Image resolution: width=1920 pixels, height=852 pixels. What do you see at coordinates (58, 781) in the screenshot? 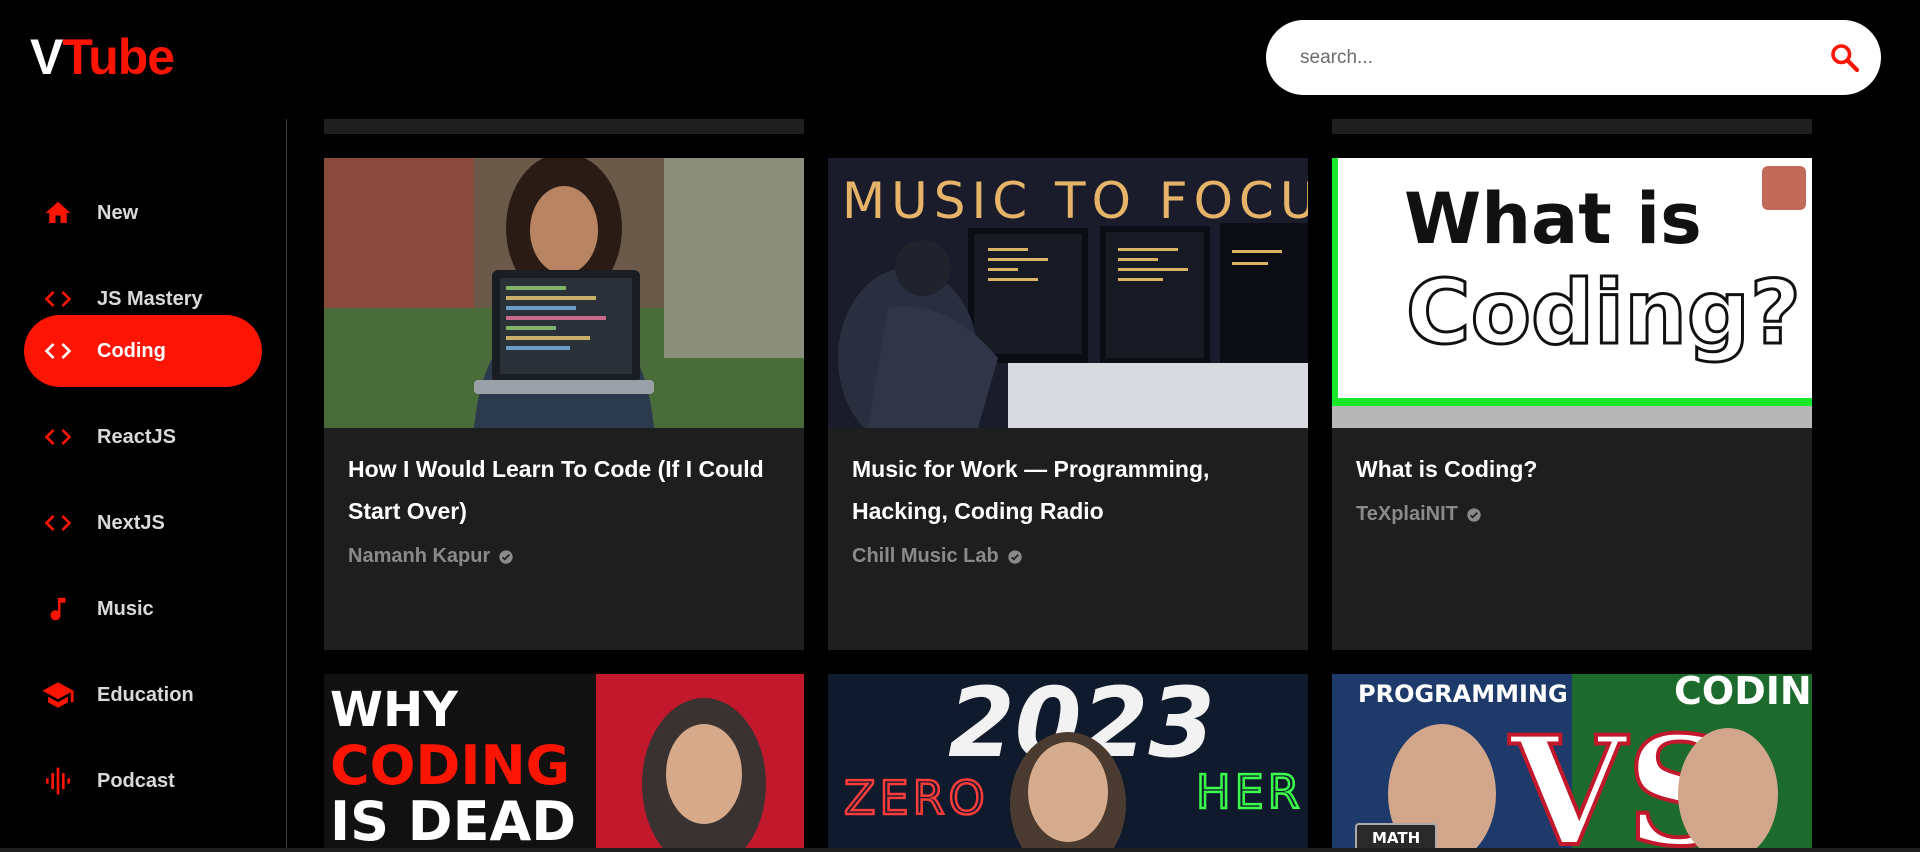
I see `graphic-eq-icon` at bounding box center [58, 781].